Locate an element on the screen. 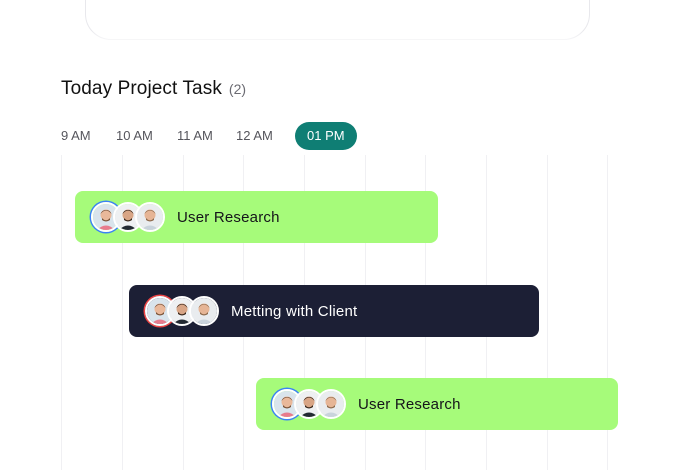 This screenshot has height=470, width=676. section-header: Today Project Task (2) is located at coordinates (153, 89).